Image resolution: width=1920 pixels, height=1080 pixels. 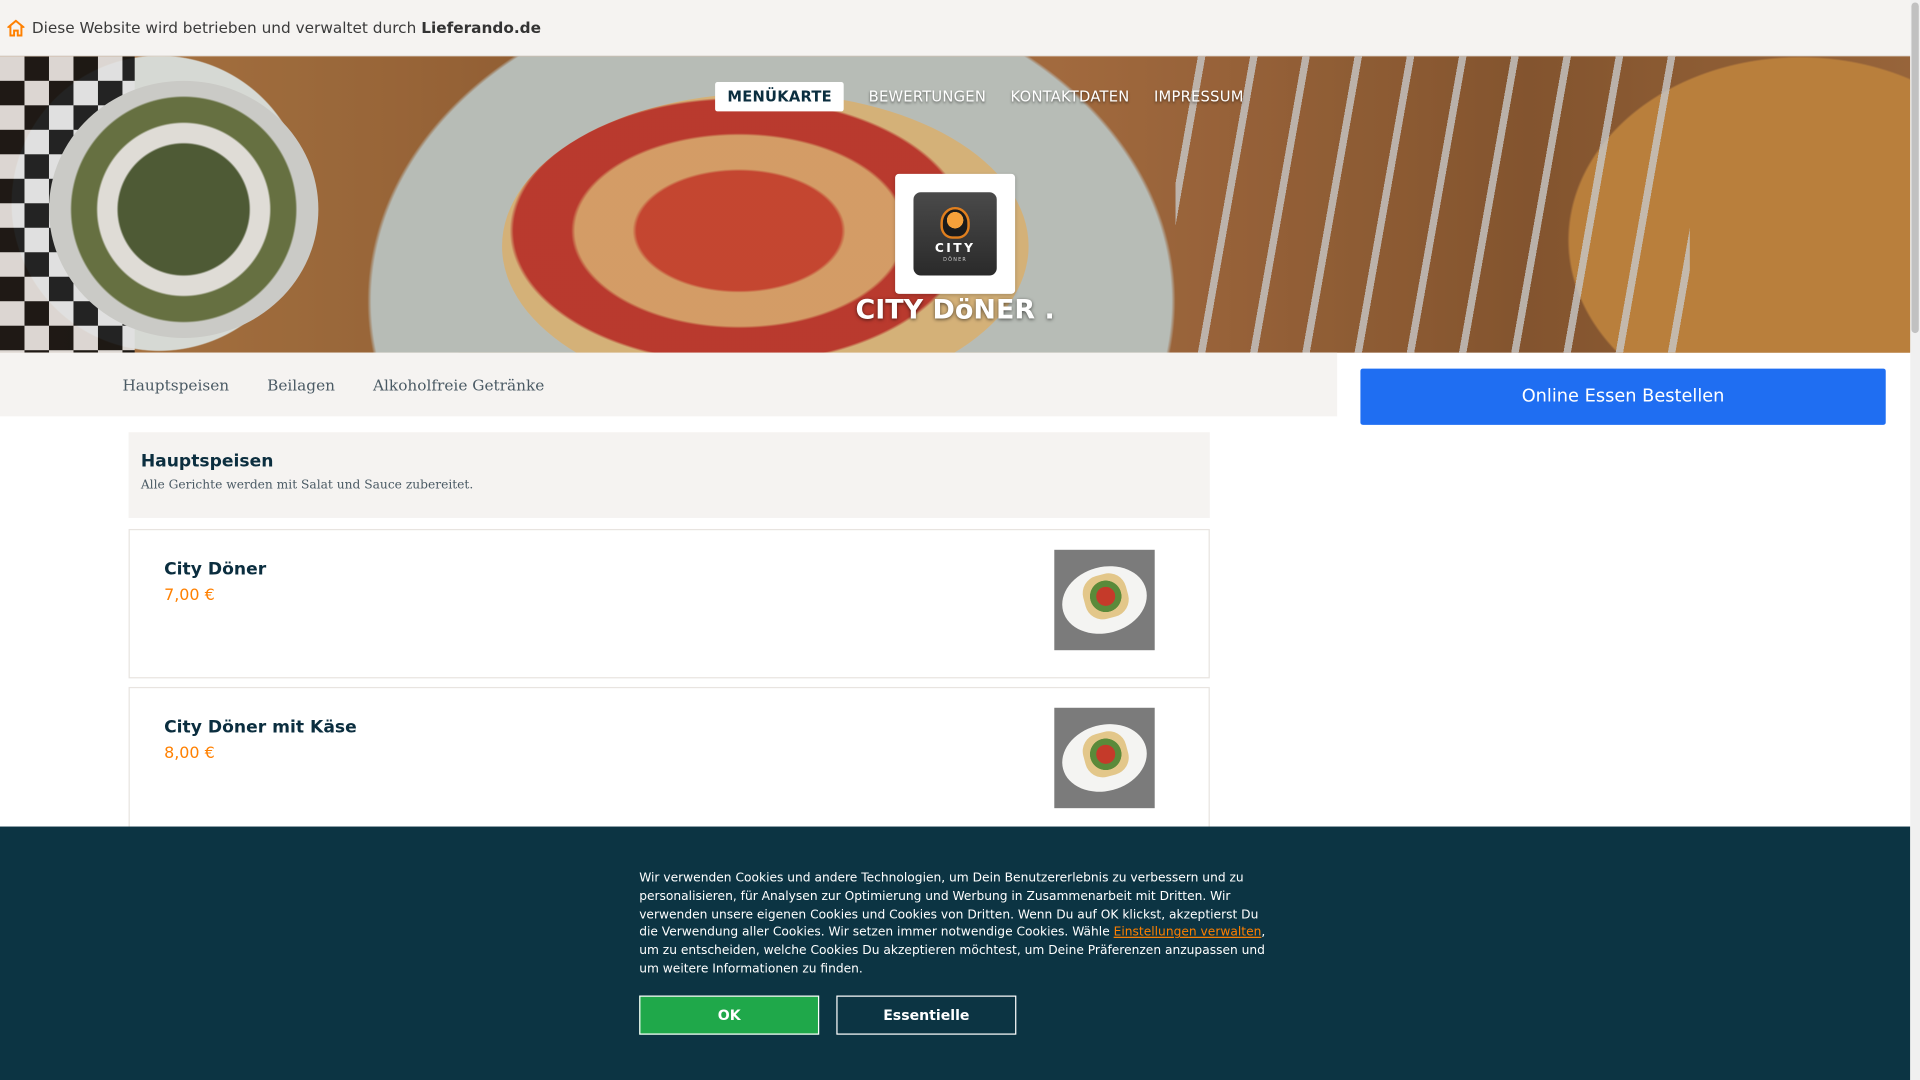 I want to click on category-hauptspeisen: Hauptspeisen, so click(x=175, y=384).